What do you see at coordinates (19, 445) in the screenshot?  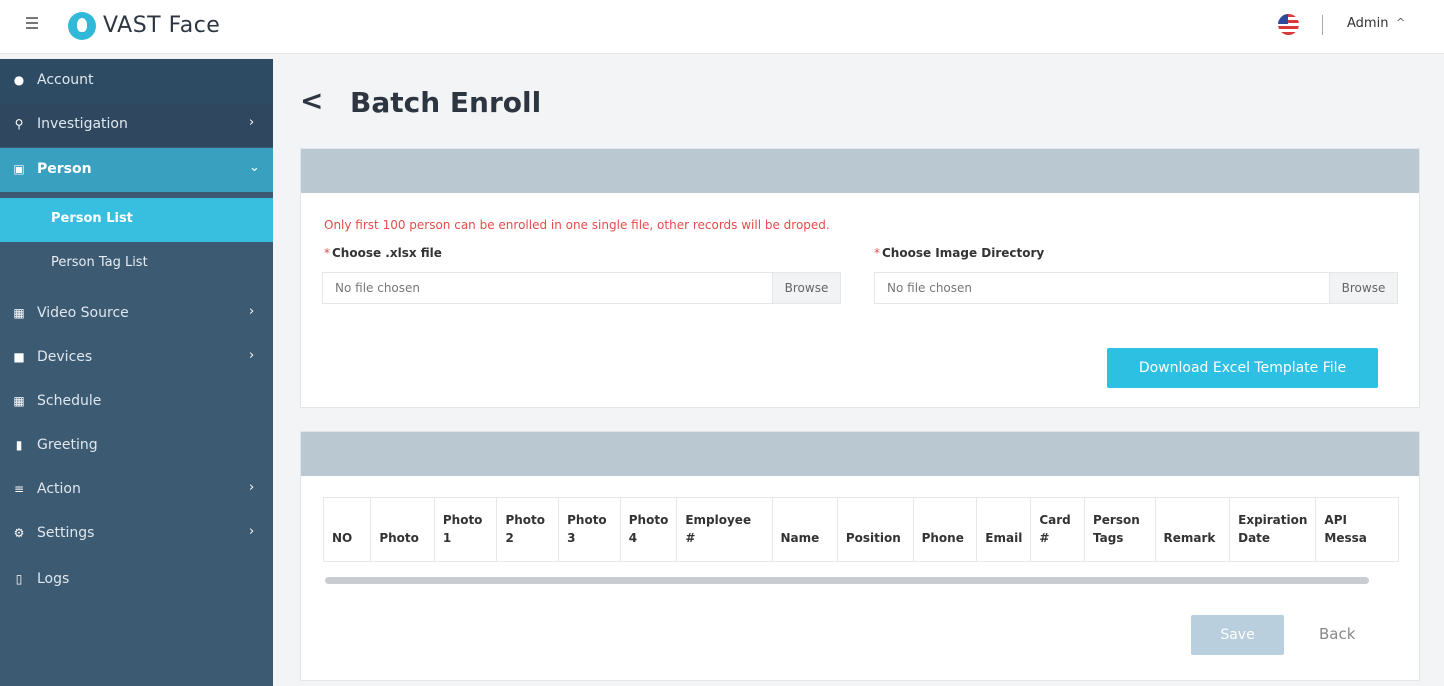 I see `comment-icon: ▮` at bounding box center [19, 445].